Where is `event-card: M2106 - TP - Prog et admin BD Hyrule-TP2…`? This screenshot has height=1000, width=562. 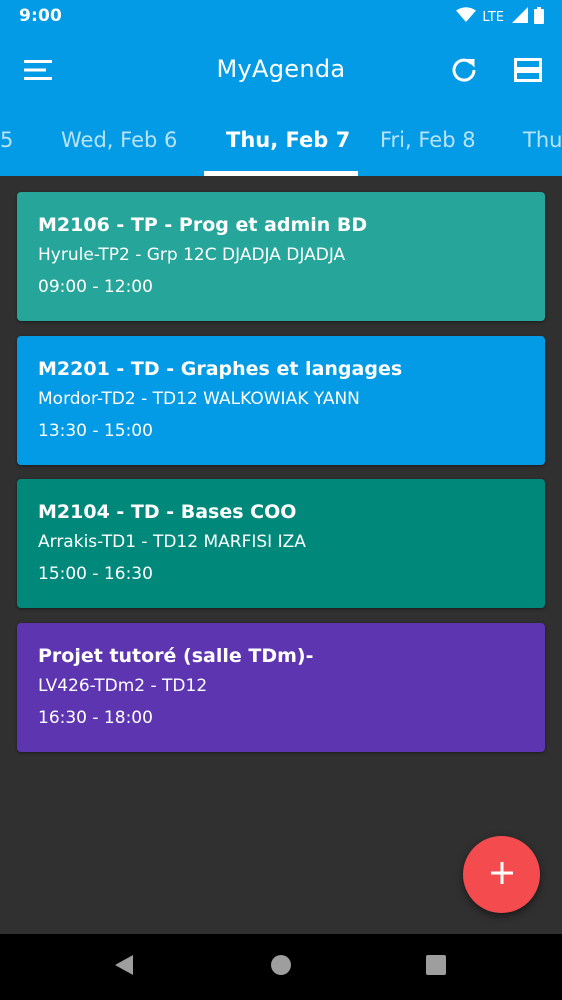
event-card: M2106 - TP - Prog et admin BD Hyrule-TP2… is located at coordinates (281, 256).